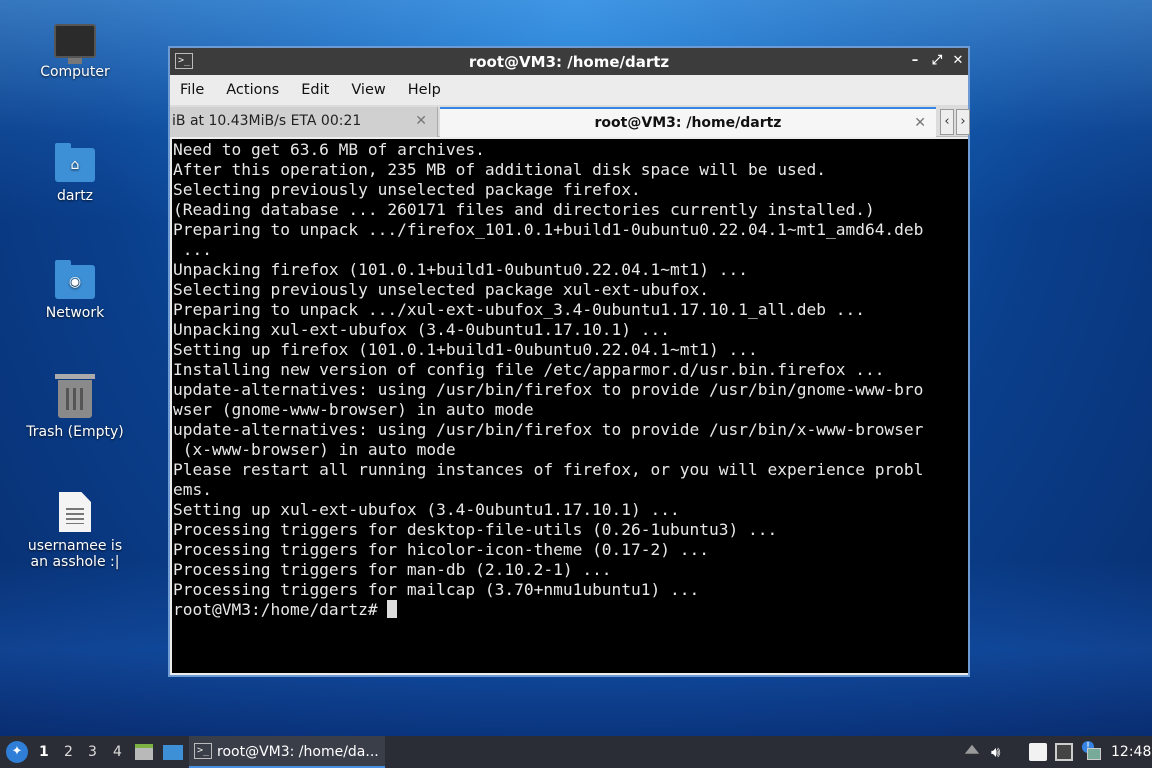  Describe the element at coordinates (44, 752) in the screenshot. I see `workspace-1: 1` at that location.